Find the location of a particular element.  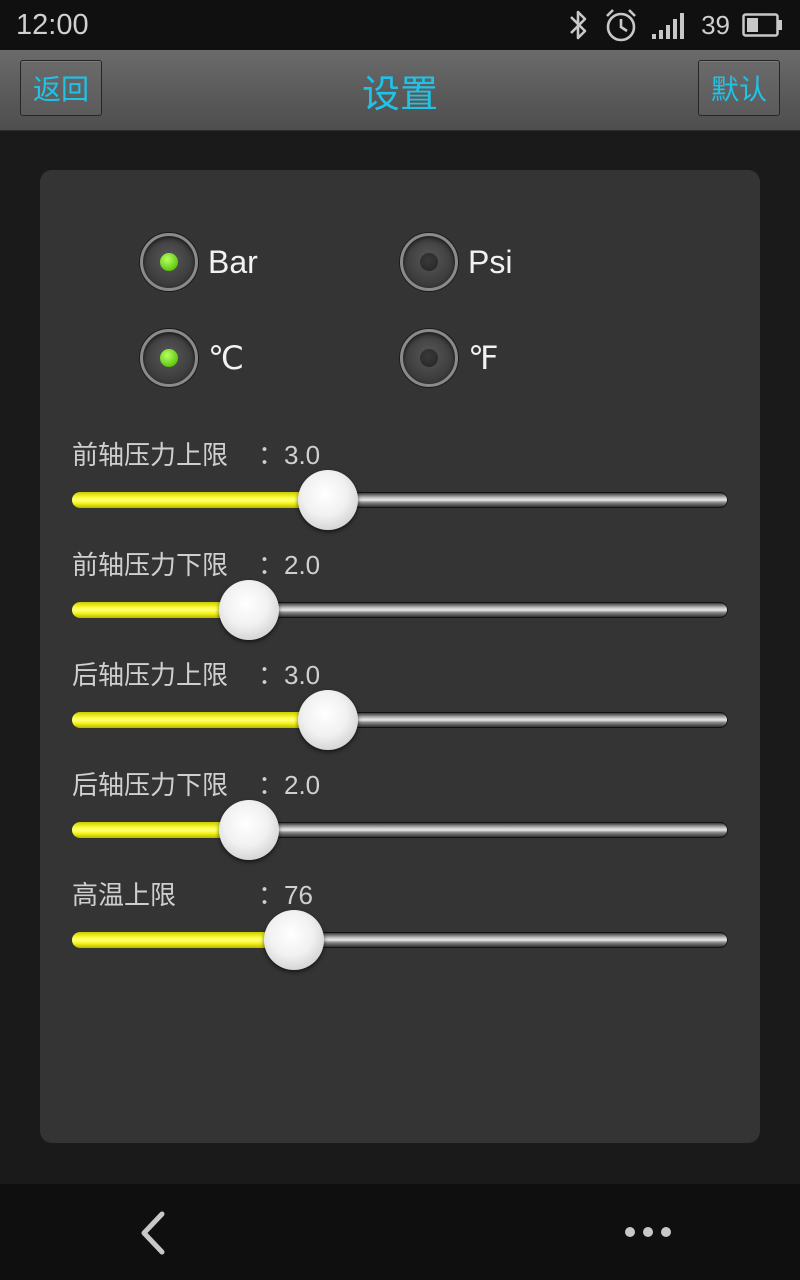

status-icons: 39 is located at coordinates (674, 25).